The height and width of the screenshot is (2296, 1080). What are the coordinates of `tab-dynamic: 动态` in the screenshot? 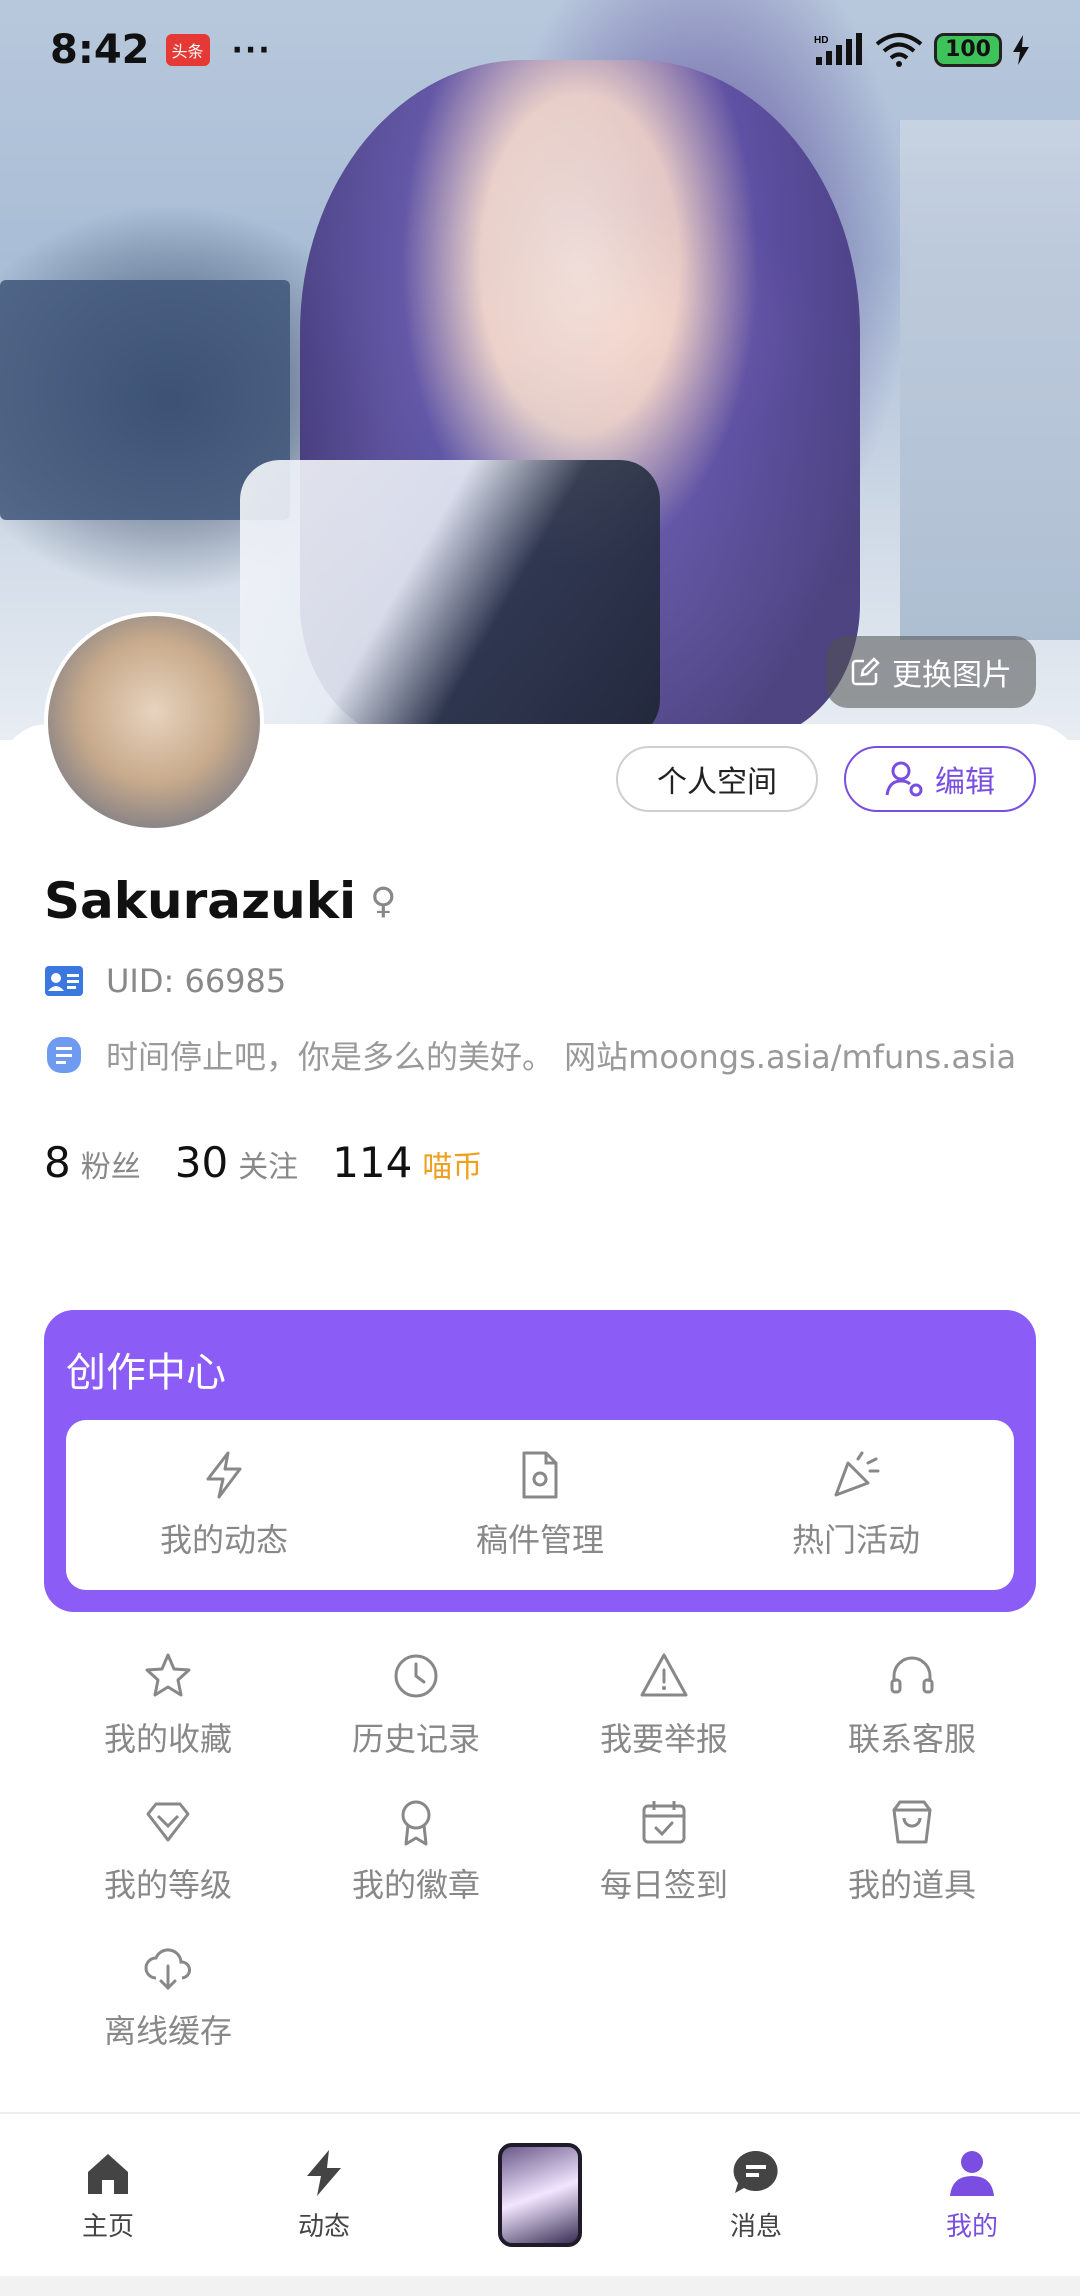 It's located at (324, 2195).